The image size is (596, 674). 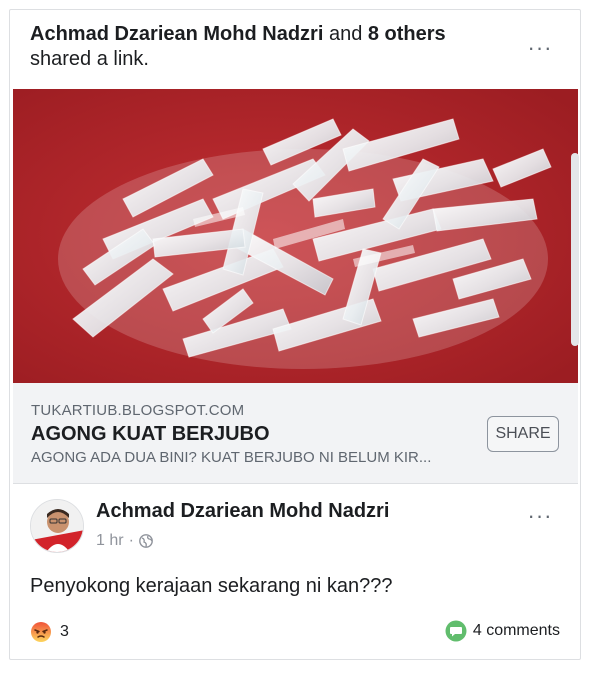 I want to click on share-action-text: shared a link., so click(x=89, y=59).